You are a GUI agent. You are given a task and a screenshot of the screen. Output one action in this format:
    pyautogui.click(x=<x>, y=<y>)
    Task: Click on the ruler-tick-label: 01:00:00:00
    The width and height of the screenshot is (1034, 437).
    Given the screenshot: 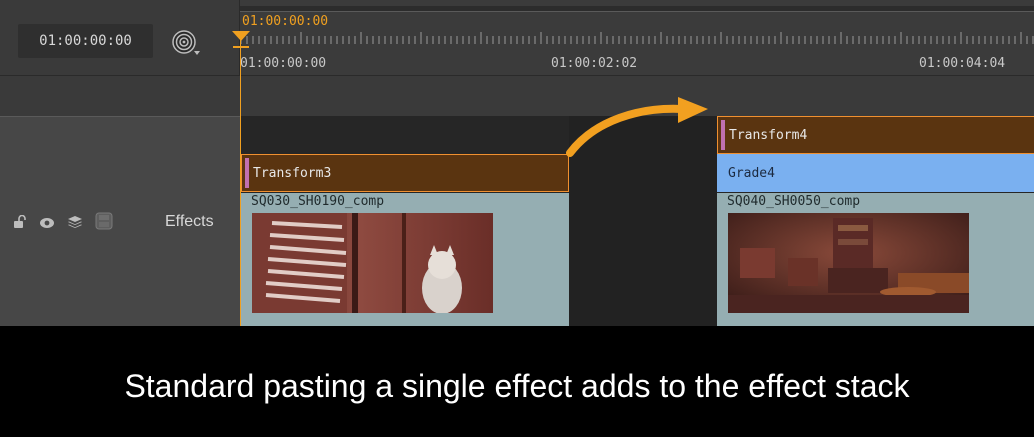 What is the action you would take?
    pyautogui.click(x=283, y=63)
    